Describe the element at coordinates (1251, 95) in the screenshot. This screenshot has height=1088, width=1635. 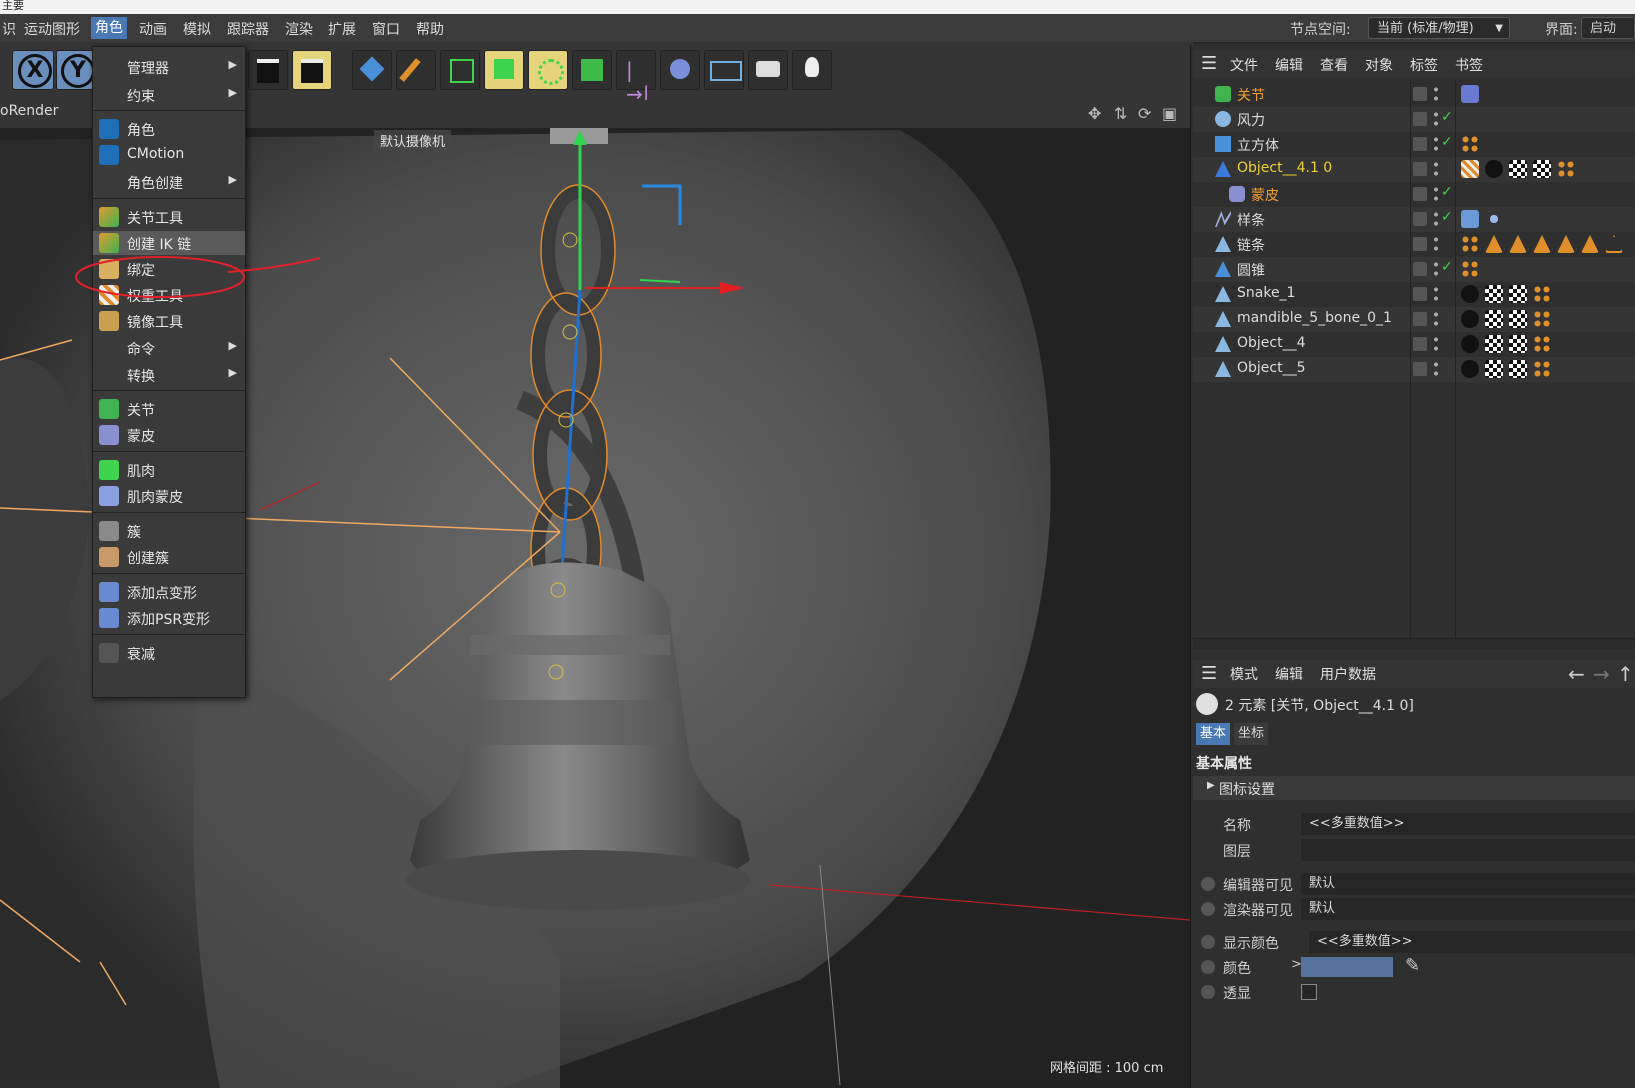
I see `object-name: 关节` at that location.